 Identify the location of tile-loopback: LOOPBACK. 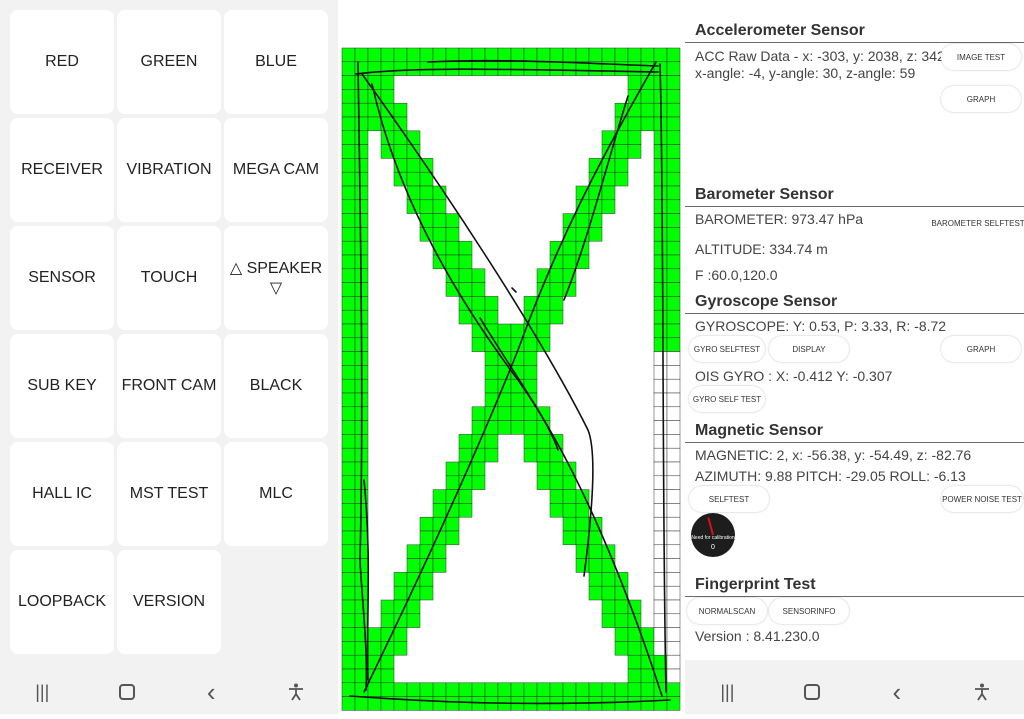
(62, 602).